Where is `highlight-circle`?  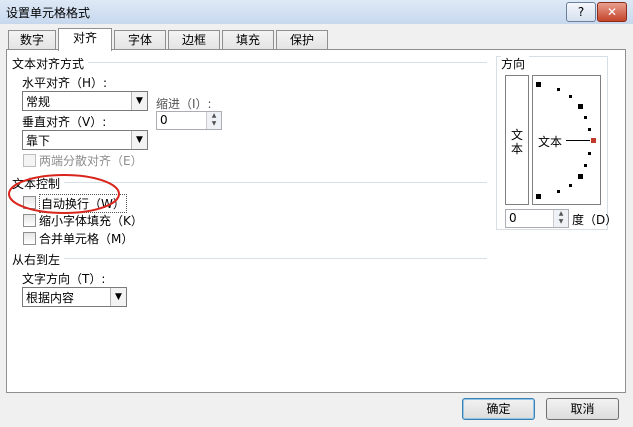
highlight-circle is located at coordinates (64, 194).